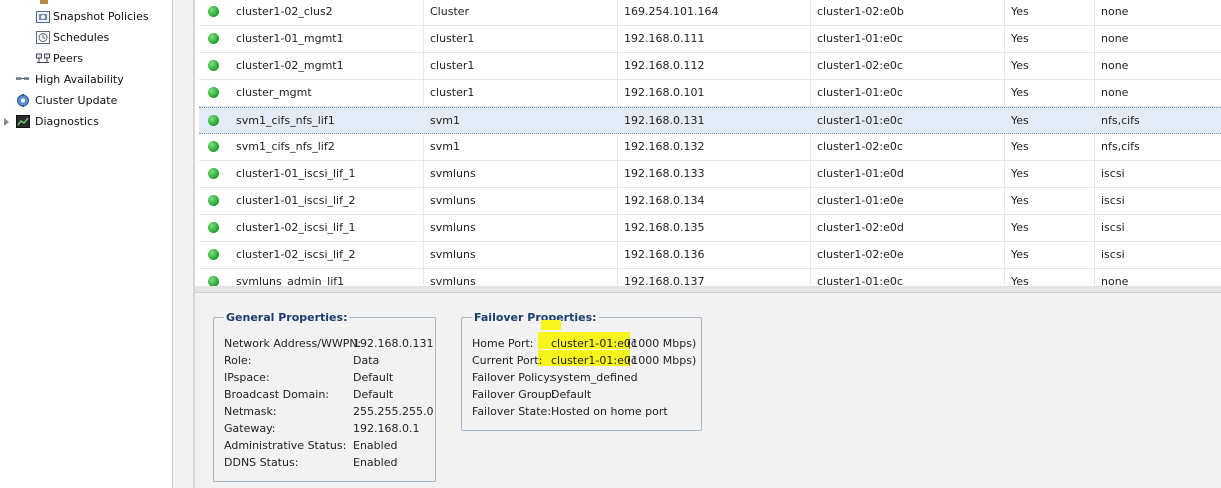 The image size is (1221, 488). What do you see at coordinates (664, 254) in the screenshot?
I see `cell-address: 192.168.0.136` at bounding box center [664, 254].